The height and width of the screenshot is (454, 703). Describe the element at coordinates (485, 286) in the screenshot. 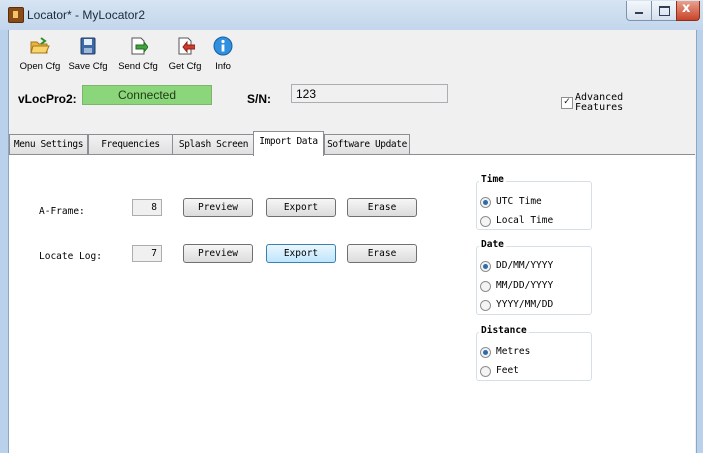

I see `date-format-mdy-radio` at that location.